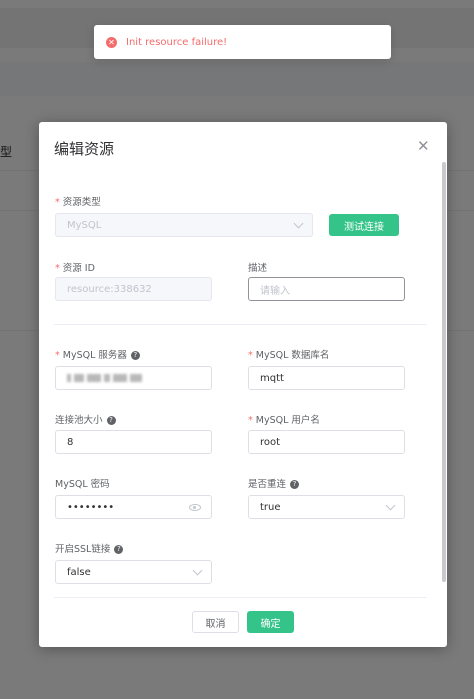  Describe the element at coordinates (104, 378) in the screenshot. I see `redacted-server-value` at that location.